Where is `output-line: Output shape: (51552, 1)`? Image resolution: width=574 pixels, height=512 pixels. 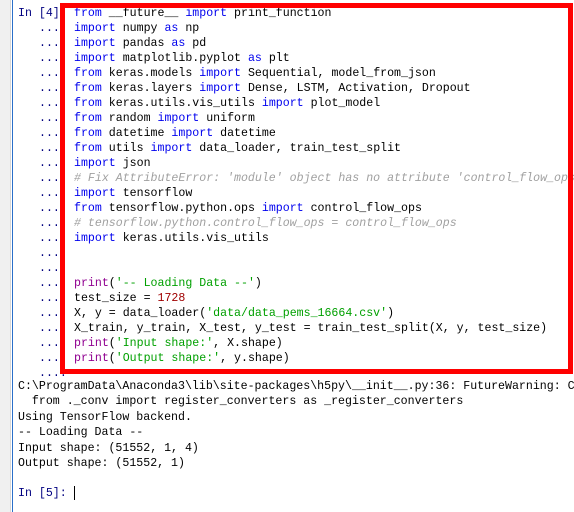 output-line: Output shape: (51552, 1) is located at coordinates (101, 463).